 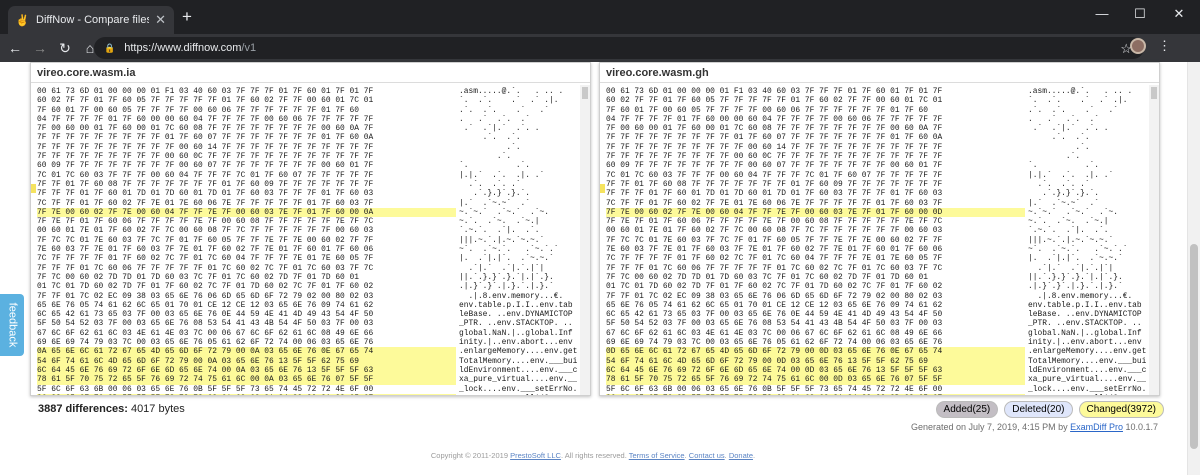 What do you see at coordinates (619, 48) in the screenshot?
I see `address-bar: 🔒 https://www.diffnow.com/v1 ☆` at bounding box center [619, 48].